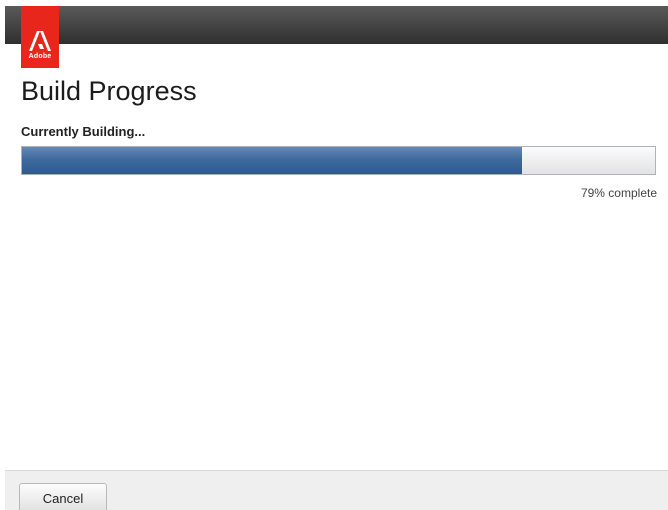 The image size is (668, 510). I want to click on title-bar, so click(336, 25).